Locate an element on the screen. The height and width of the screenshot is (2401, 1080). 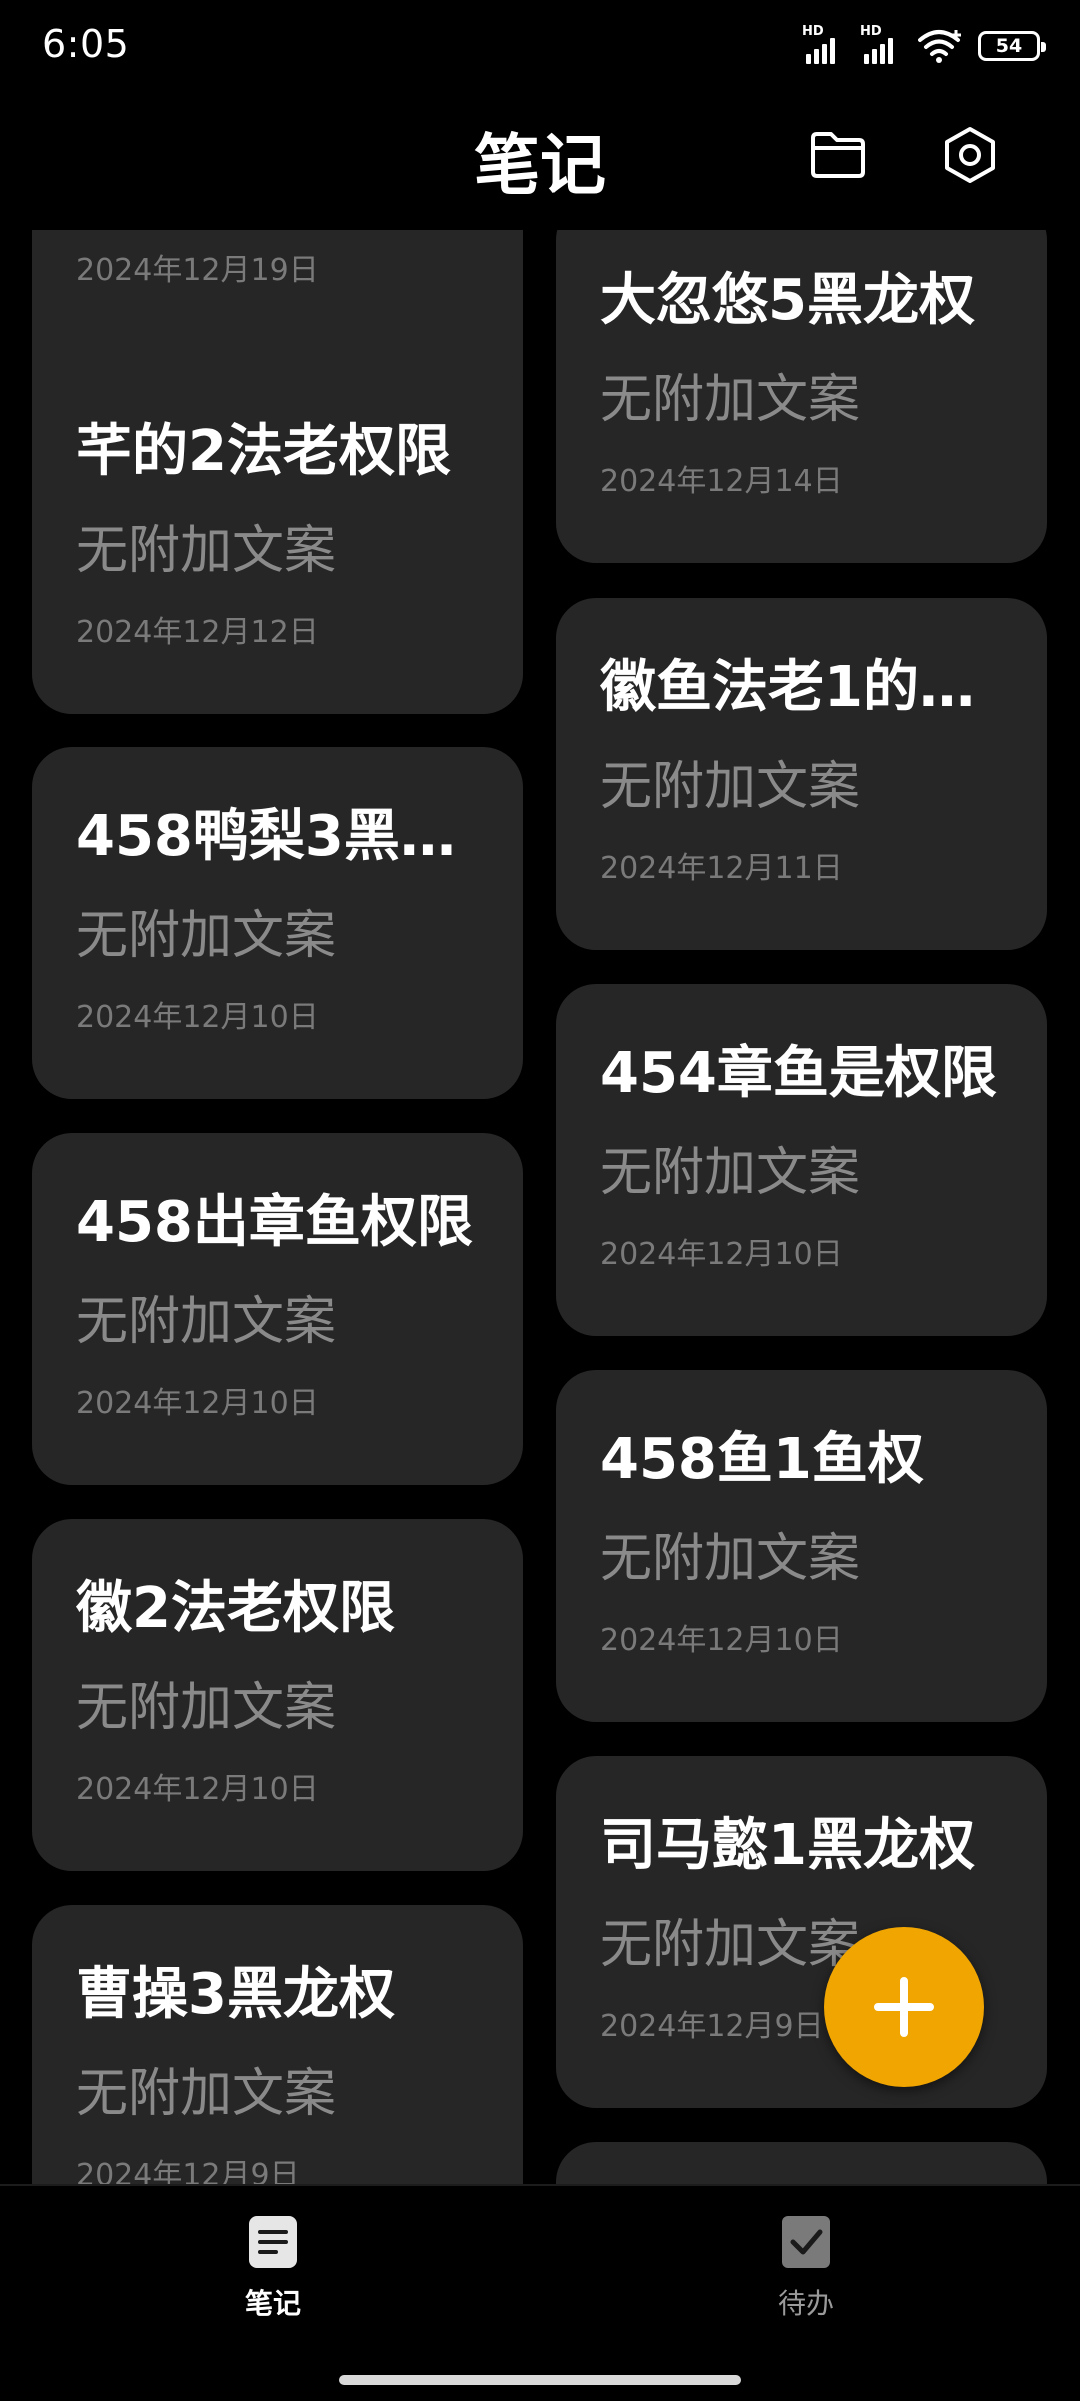
note-card: 徽鱼法老1的权限 无附加文案 2024年12月11日 is located at coordinates (801, 774).